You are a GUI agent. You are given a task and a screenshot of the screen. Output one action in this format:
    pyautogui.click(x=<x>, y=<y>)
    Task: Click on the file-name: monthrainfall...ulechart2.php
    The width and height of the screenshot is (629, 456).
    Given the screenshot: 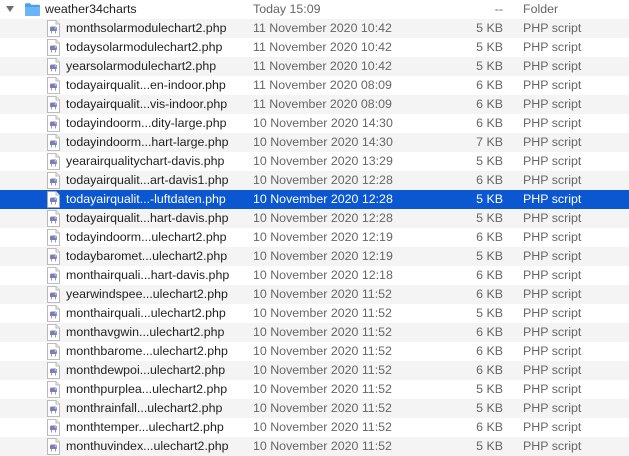 What is the action you would take?
    pyautogui.click(x=144, y=408)
    